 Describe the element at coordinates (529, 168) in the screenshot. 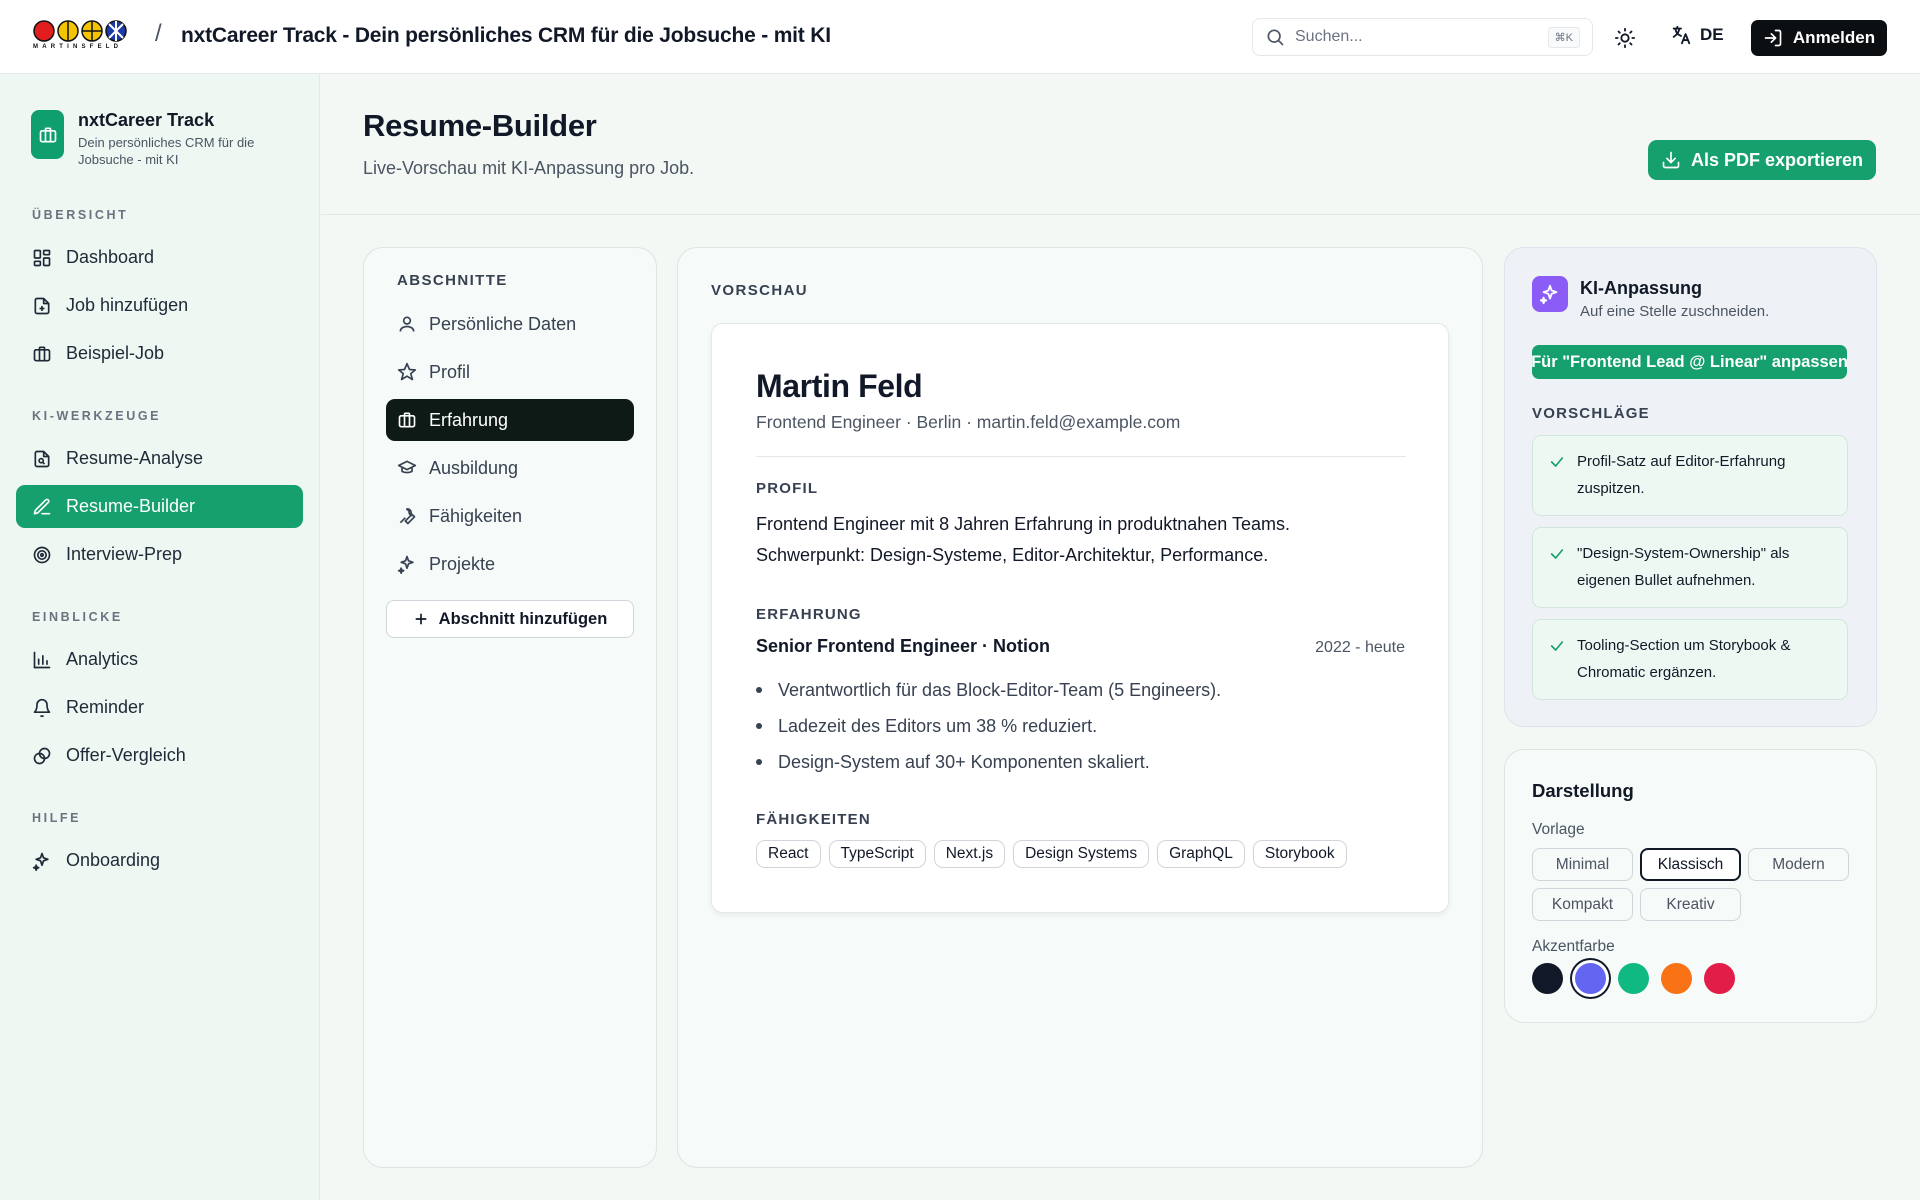

I see `page-subtitle: Live-Vorschau mit KI-Anpassung pro Job.` at that location.